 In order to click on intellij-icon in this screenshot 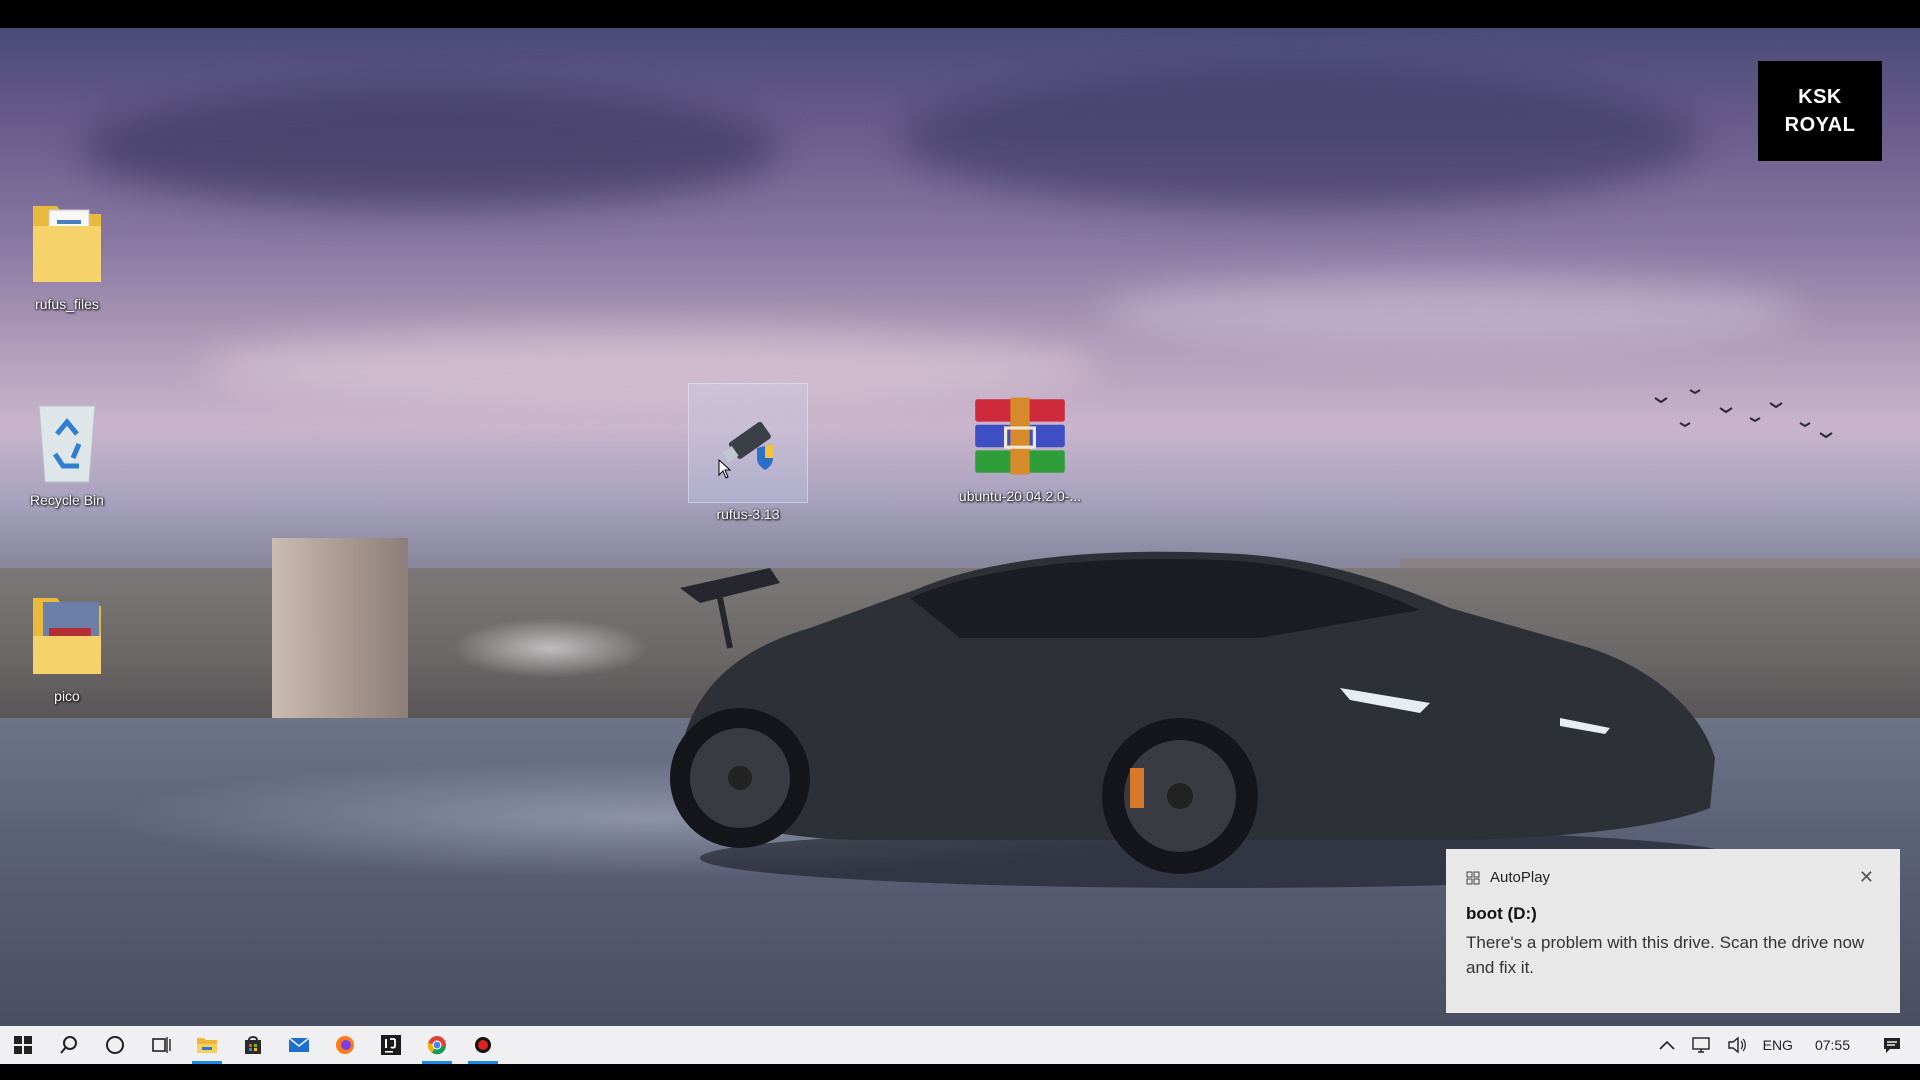, I will do `click(391, 1045)`.